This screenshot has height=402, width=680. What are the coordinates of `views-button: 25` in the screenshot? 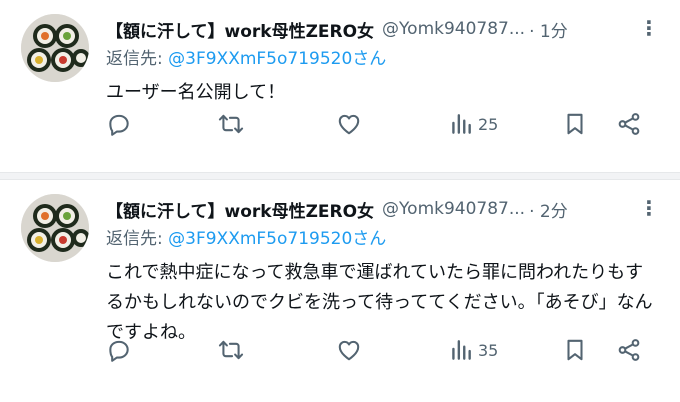 It's located at (473, 124).